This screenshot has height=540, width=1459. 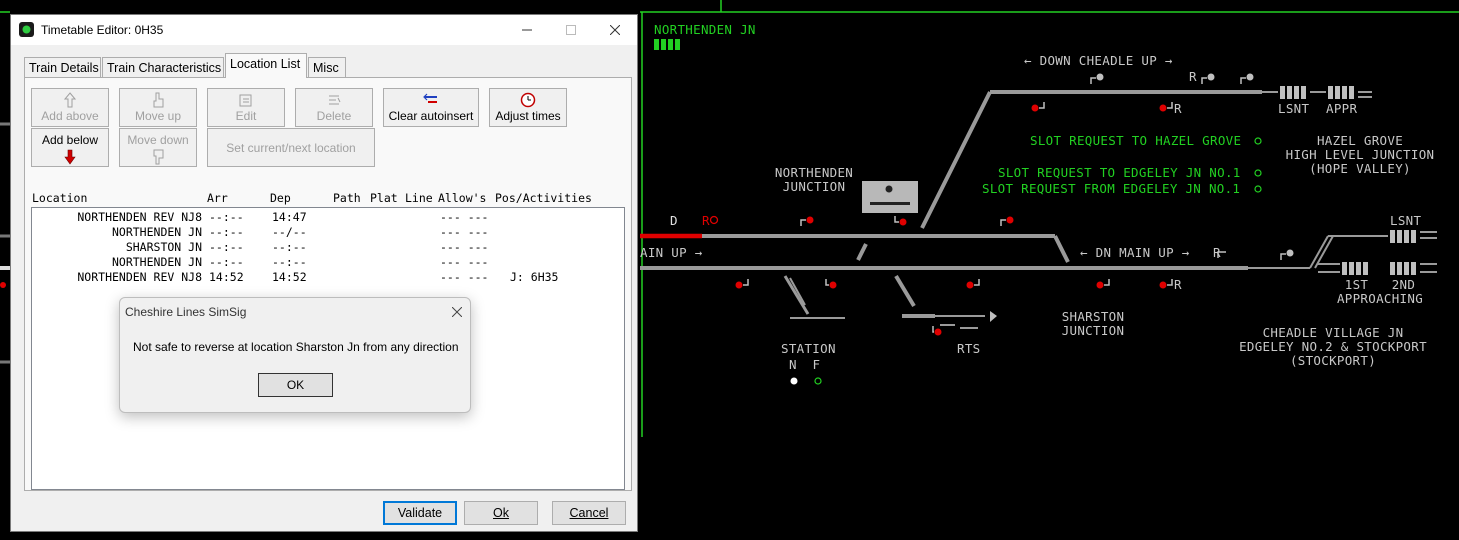 I want to click on arrow-up-icon, so click(x=70, y=100).